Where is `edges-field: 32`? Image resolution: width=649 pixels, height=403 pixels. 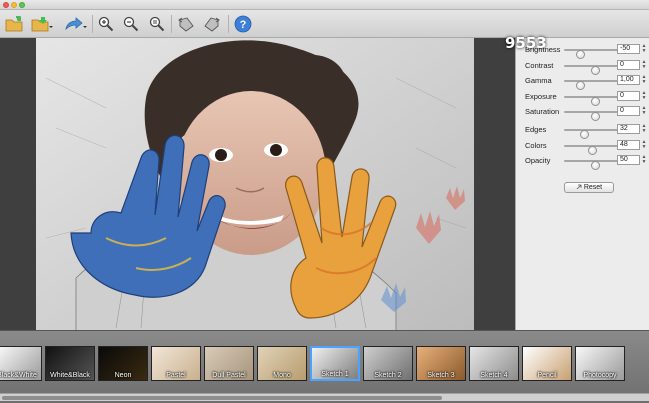 edges-field: 32 is located at coordinates (628, 129).